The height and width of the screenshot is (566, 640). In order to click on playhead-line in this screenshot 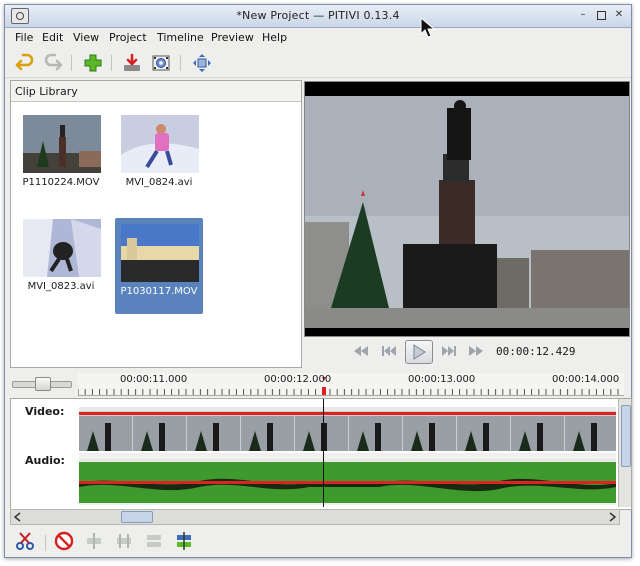, I will do `click(323, 453)`.